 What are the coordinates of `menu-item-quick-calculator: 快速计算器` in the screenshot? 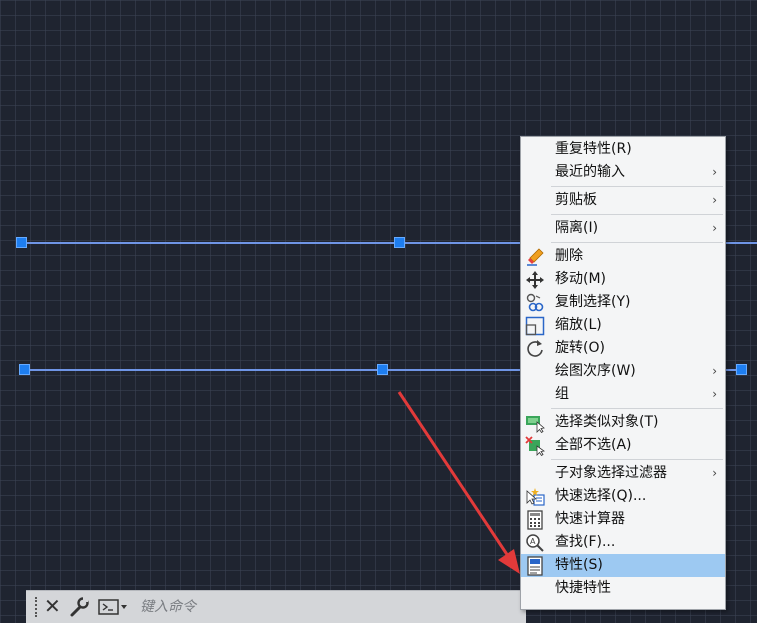 It's located at (623, 519).